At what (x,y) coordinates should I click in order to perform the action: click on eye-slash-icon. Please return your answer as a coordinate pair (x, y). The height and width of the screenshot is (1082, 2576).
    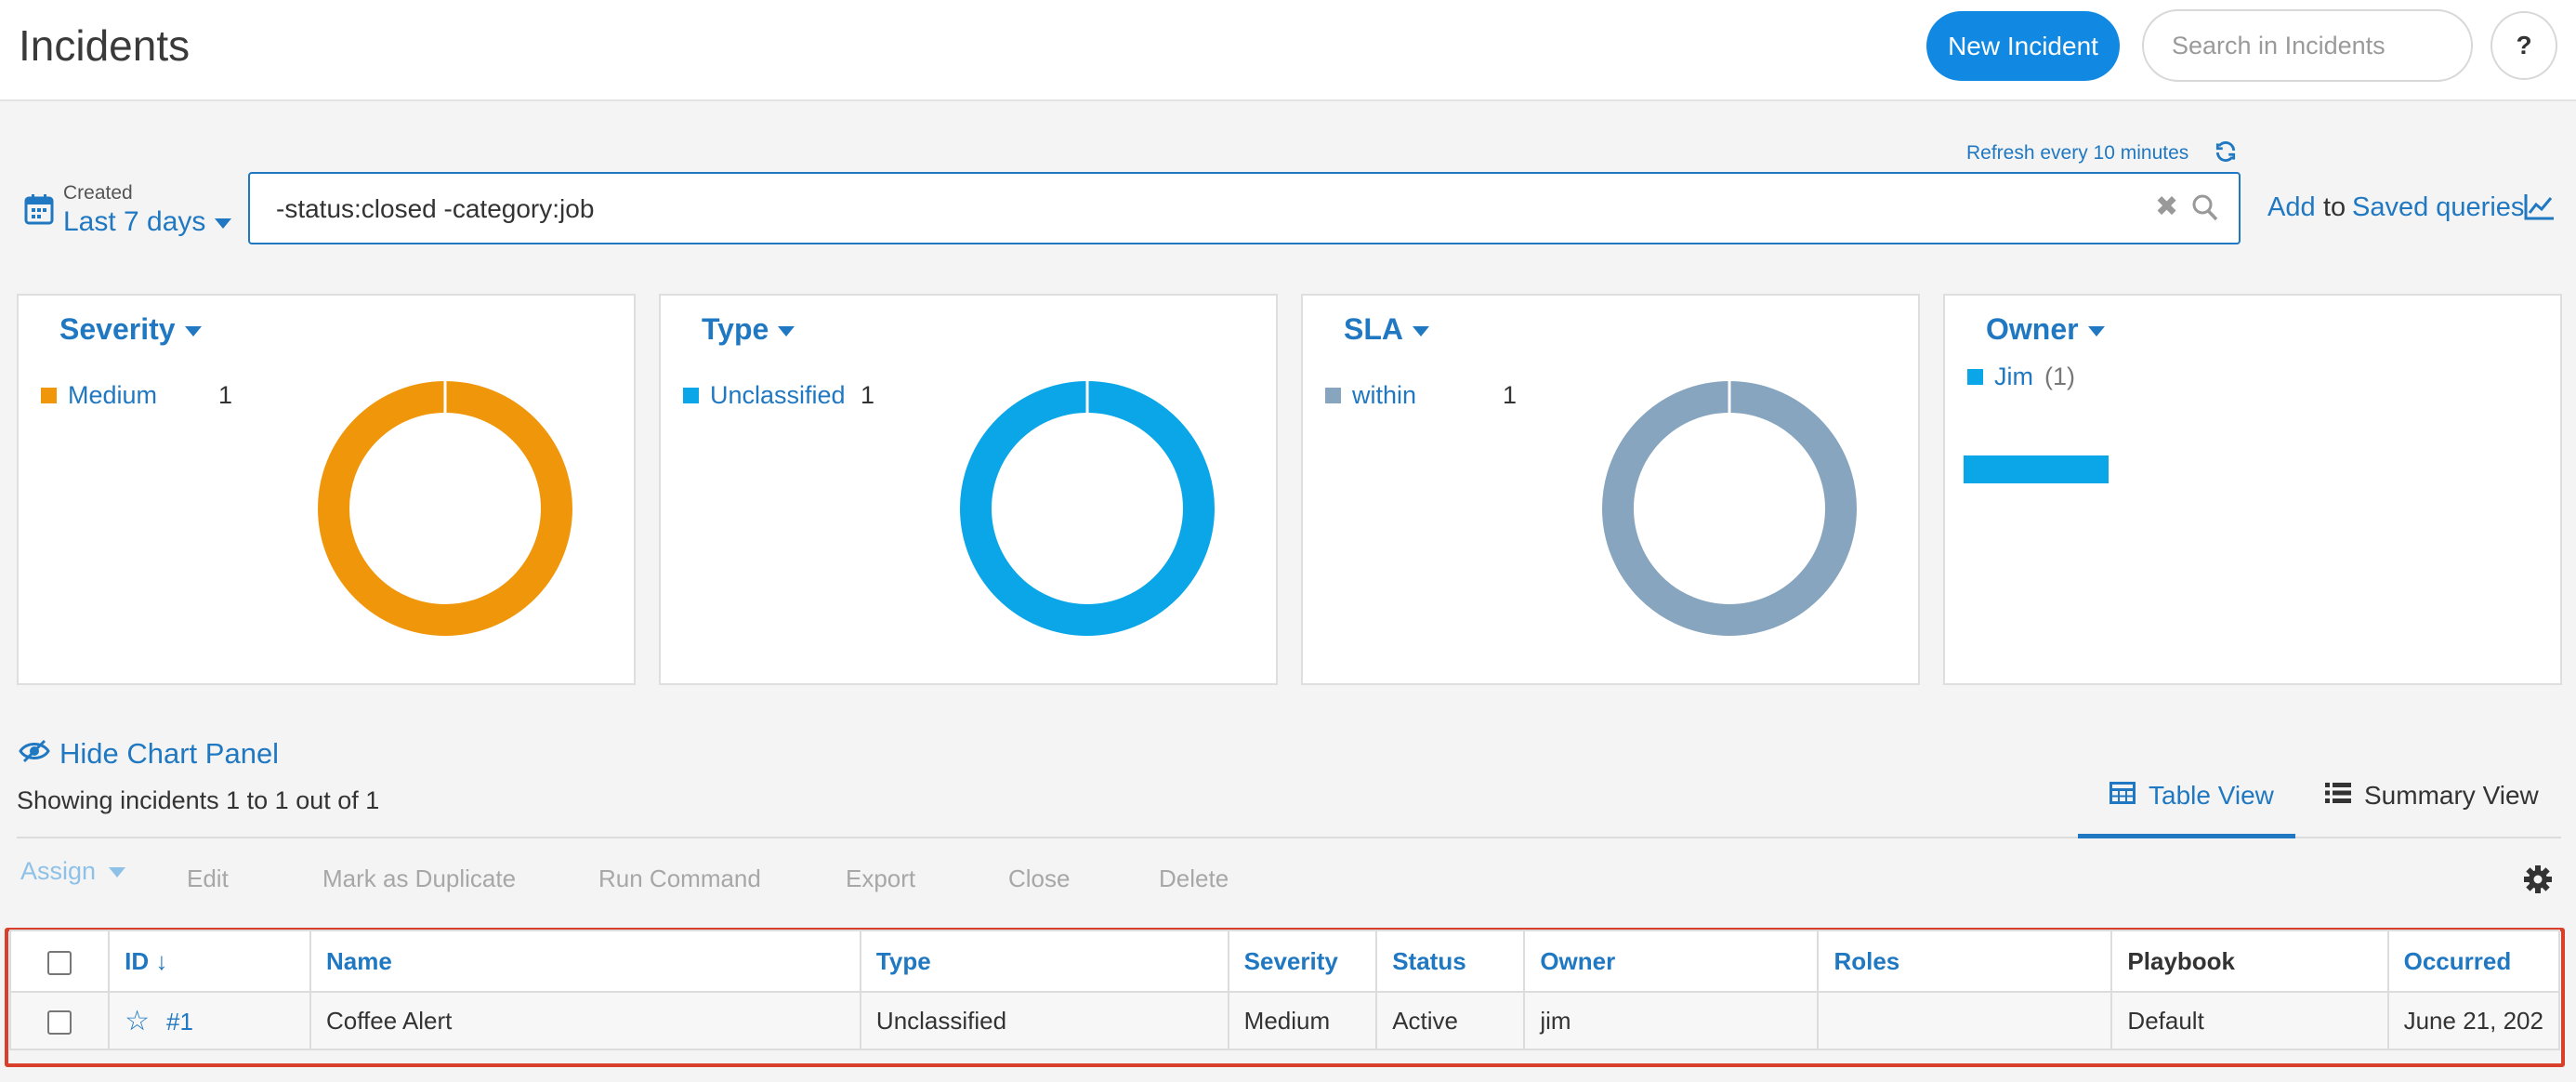
    Looking at the image, I should click on (34, 754).